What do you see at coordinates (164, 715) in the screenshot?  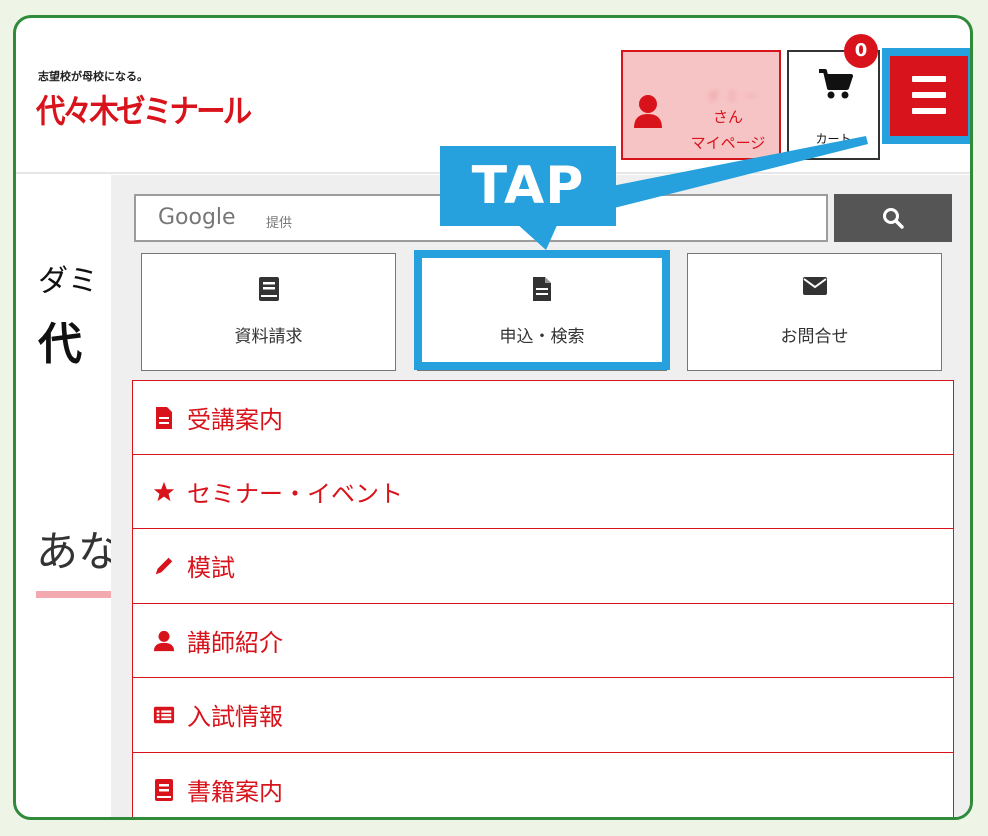 I see `list-icon` at bounding box center [164, 715].